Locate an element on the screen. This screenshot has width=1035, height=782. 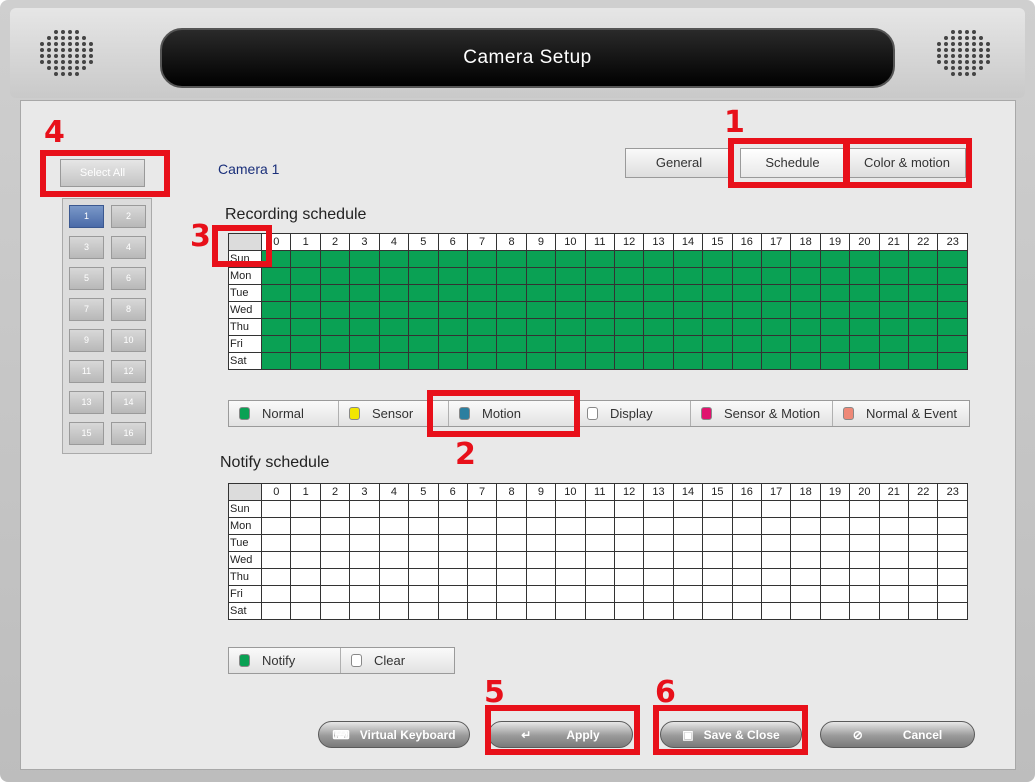
hour-header-10: 10 is located at coordinates (570, 242).